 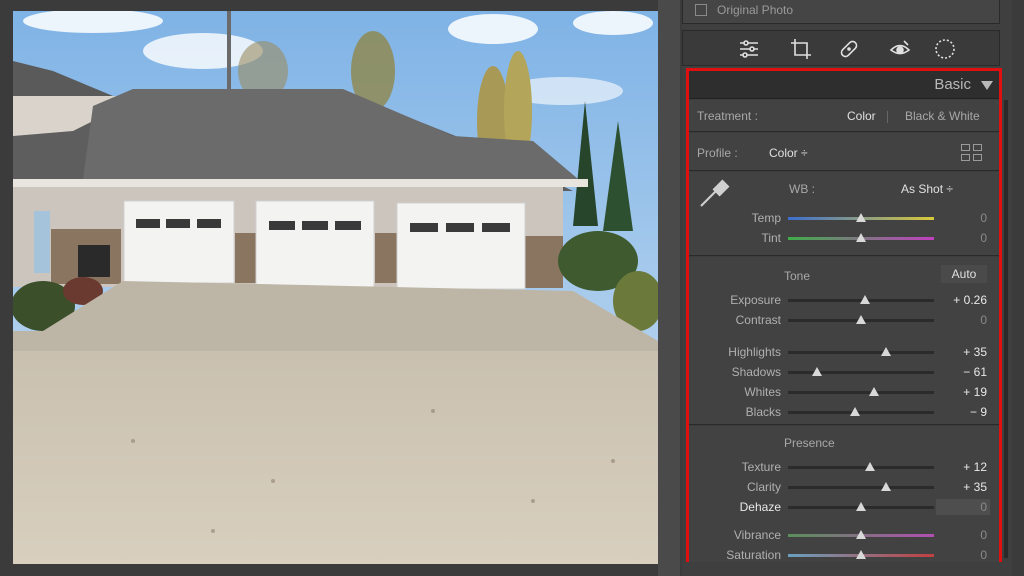 What do you see at coordinates (717, 153) in the screenshot?
I see `profile-label: Profile :` at bounding box center [717, 153].